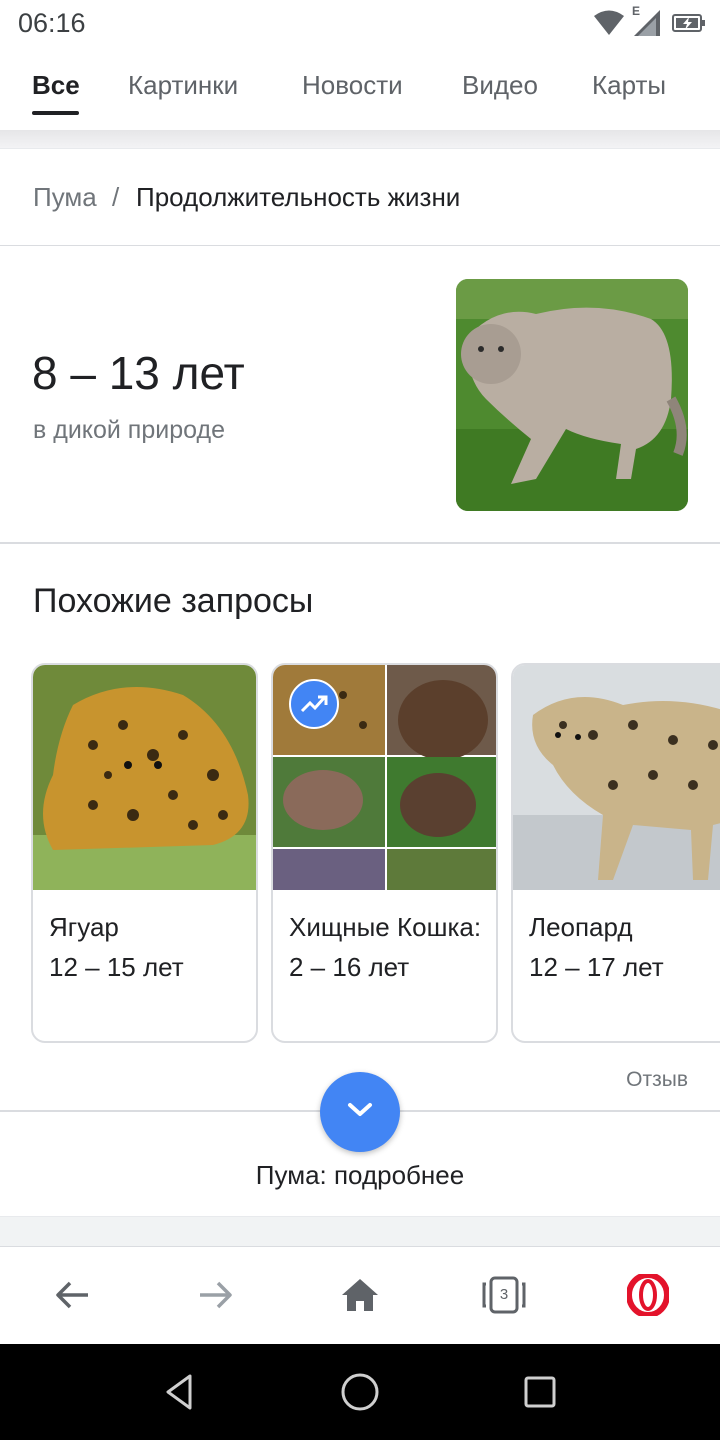 The image size is (720, 1440). What do you see at coordinates (56, 85) in the screenshot?
I see `tab-all: Все` at bounding box center [56, 85].